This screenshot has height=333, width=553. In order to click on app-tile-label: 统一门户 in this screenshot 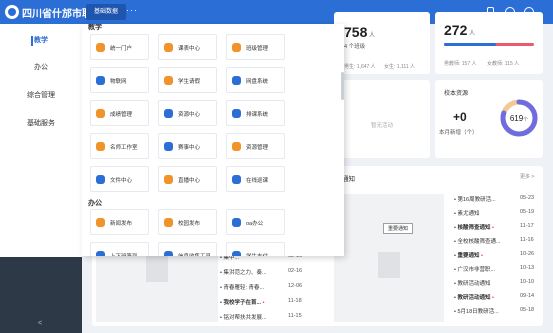, I will do `click(121, 49)`.